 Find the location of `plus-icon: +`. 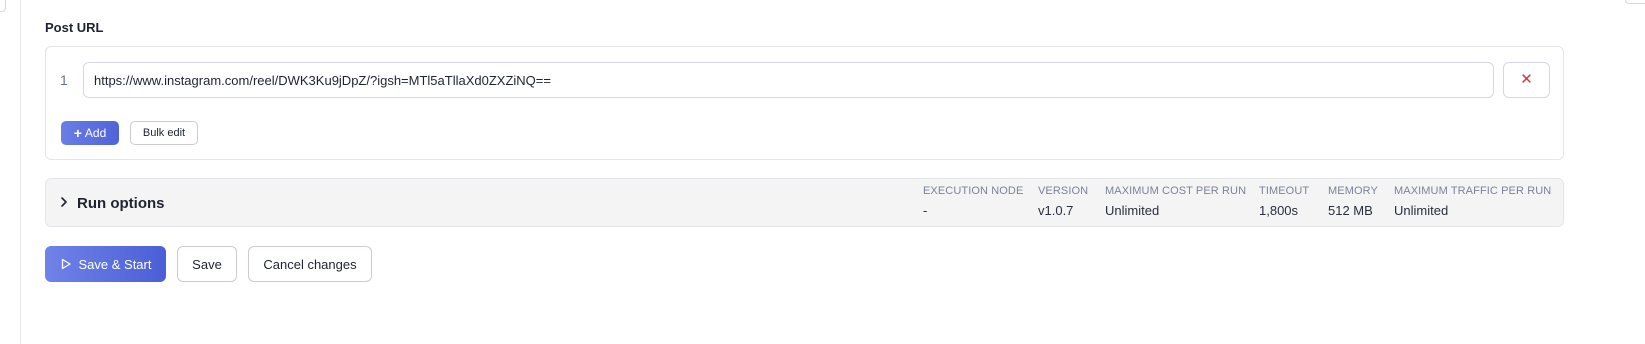

plus-icon: + is located at coordinates (77, 133).